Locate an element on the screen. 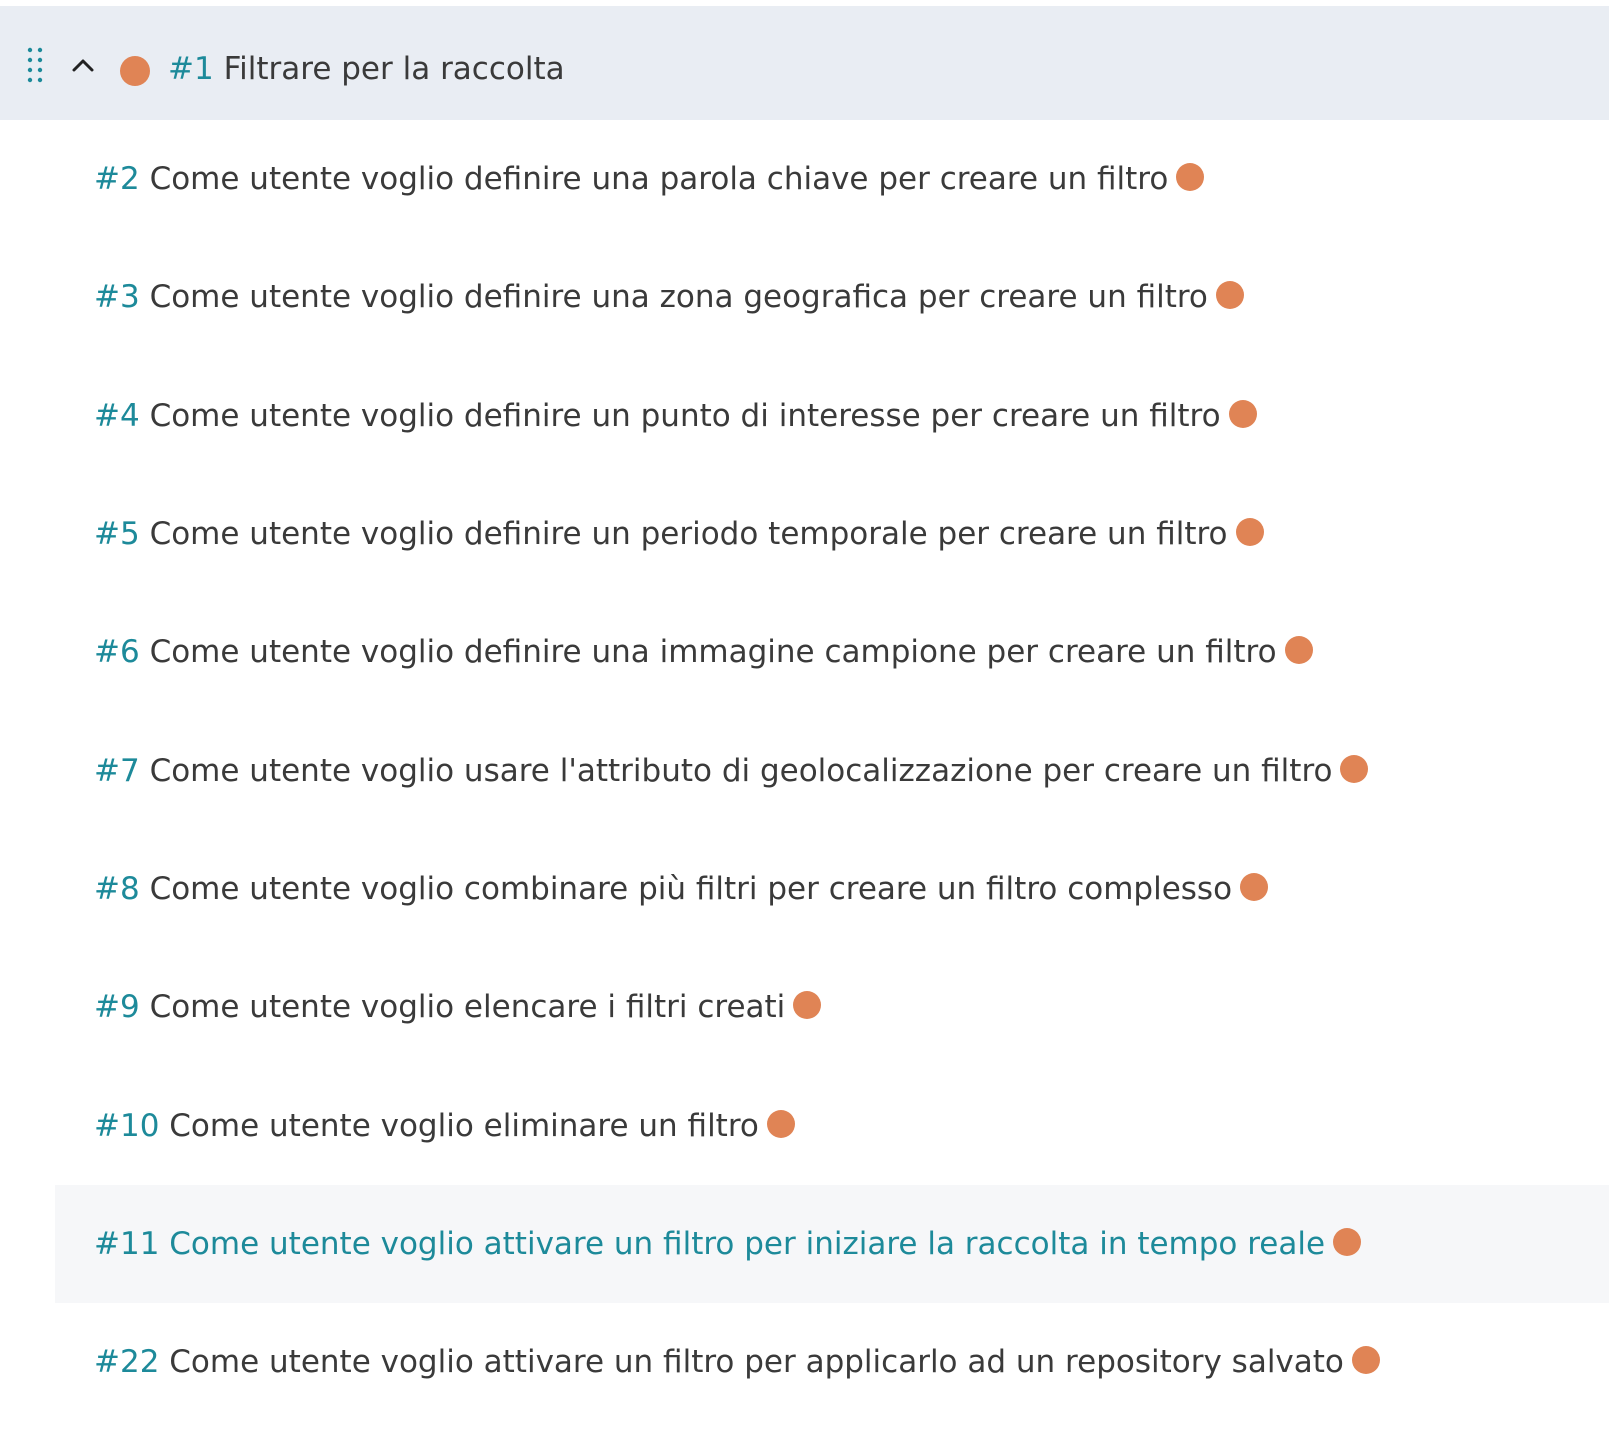  story-ref: #8 is located at coordinates (117, 889).